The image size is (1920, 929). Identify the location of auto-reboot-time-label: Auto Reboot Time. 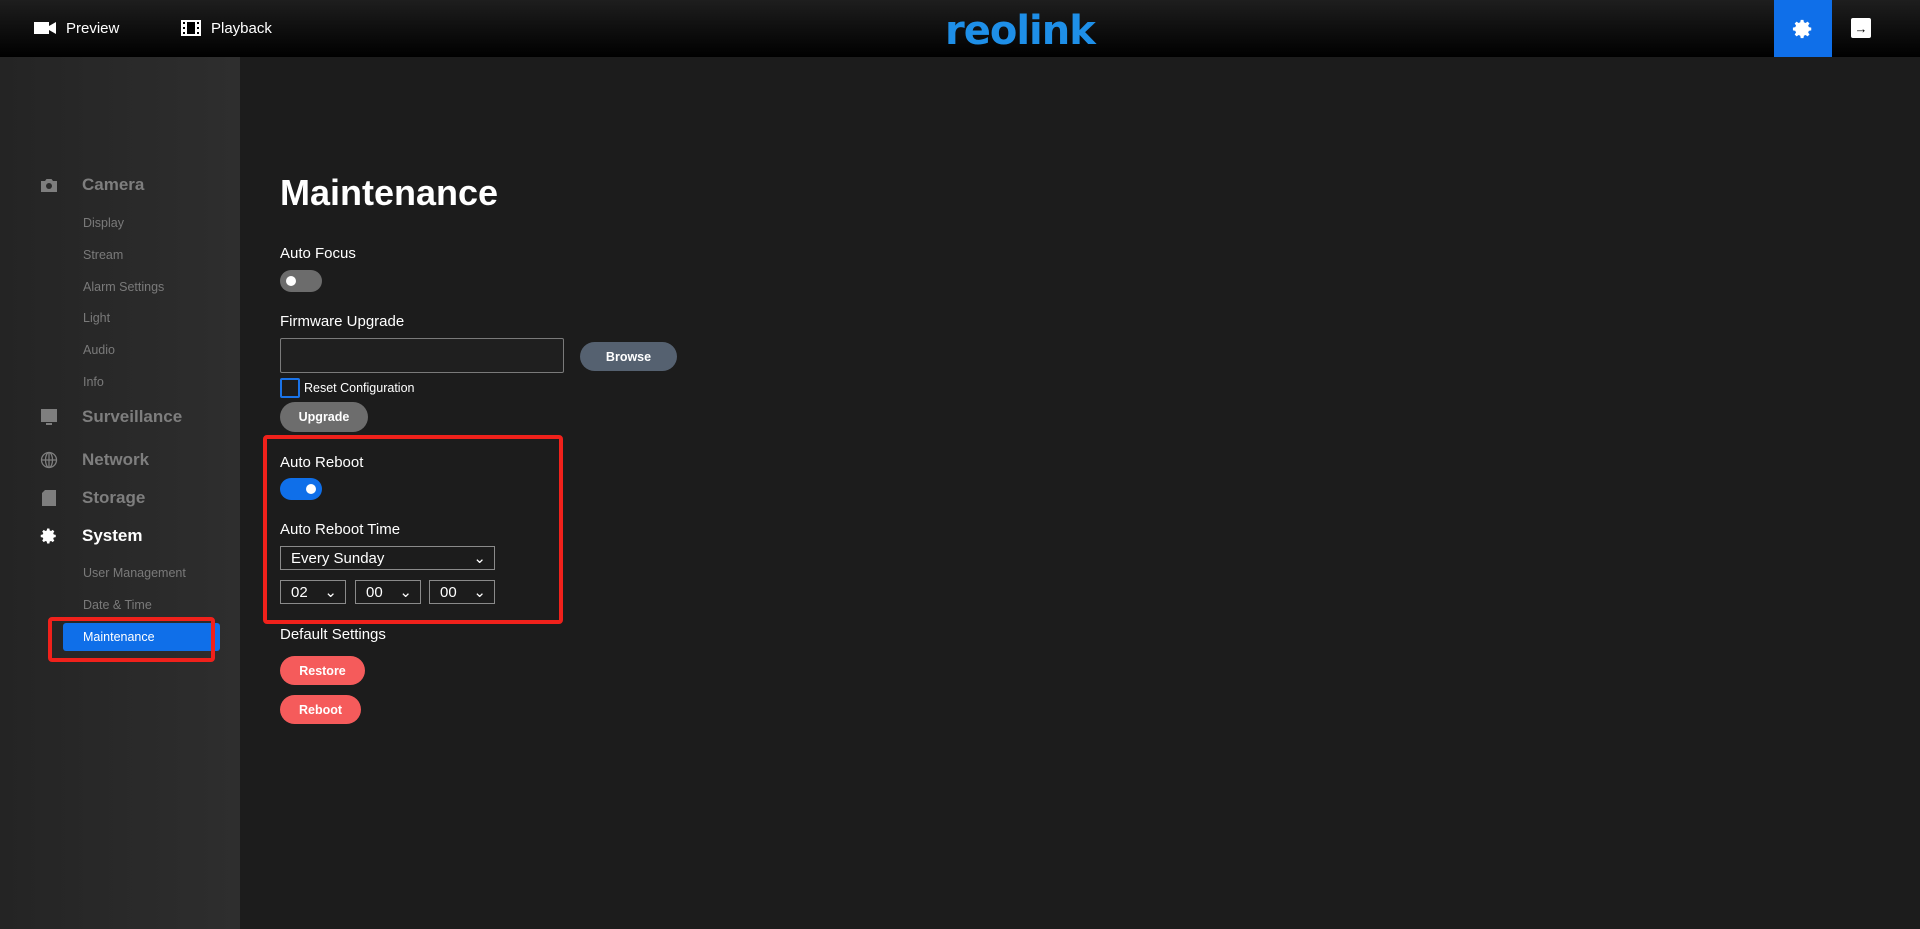
(340, 529).